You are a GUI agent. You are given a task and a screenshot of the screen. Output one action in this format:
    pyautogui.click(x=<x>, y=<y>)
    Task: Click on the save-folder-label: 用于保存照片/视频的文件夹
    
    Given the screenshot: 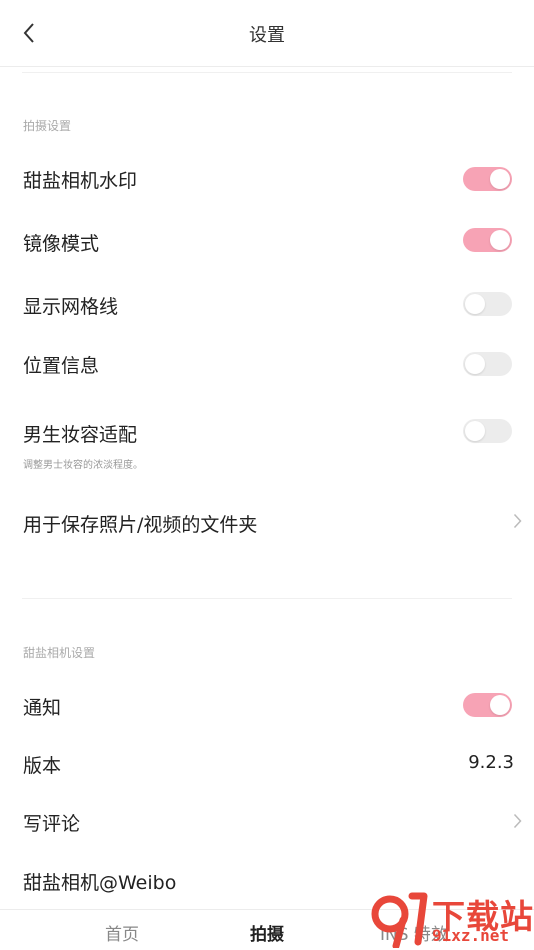 What is the action you would take?
    pyautogui.click(x=140, y=523)
    